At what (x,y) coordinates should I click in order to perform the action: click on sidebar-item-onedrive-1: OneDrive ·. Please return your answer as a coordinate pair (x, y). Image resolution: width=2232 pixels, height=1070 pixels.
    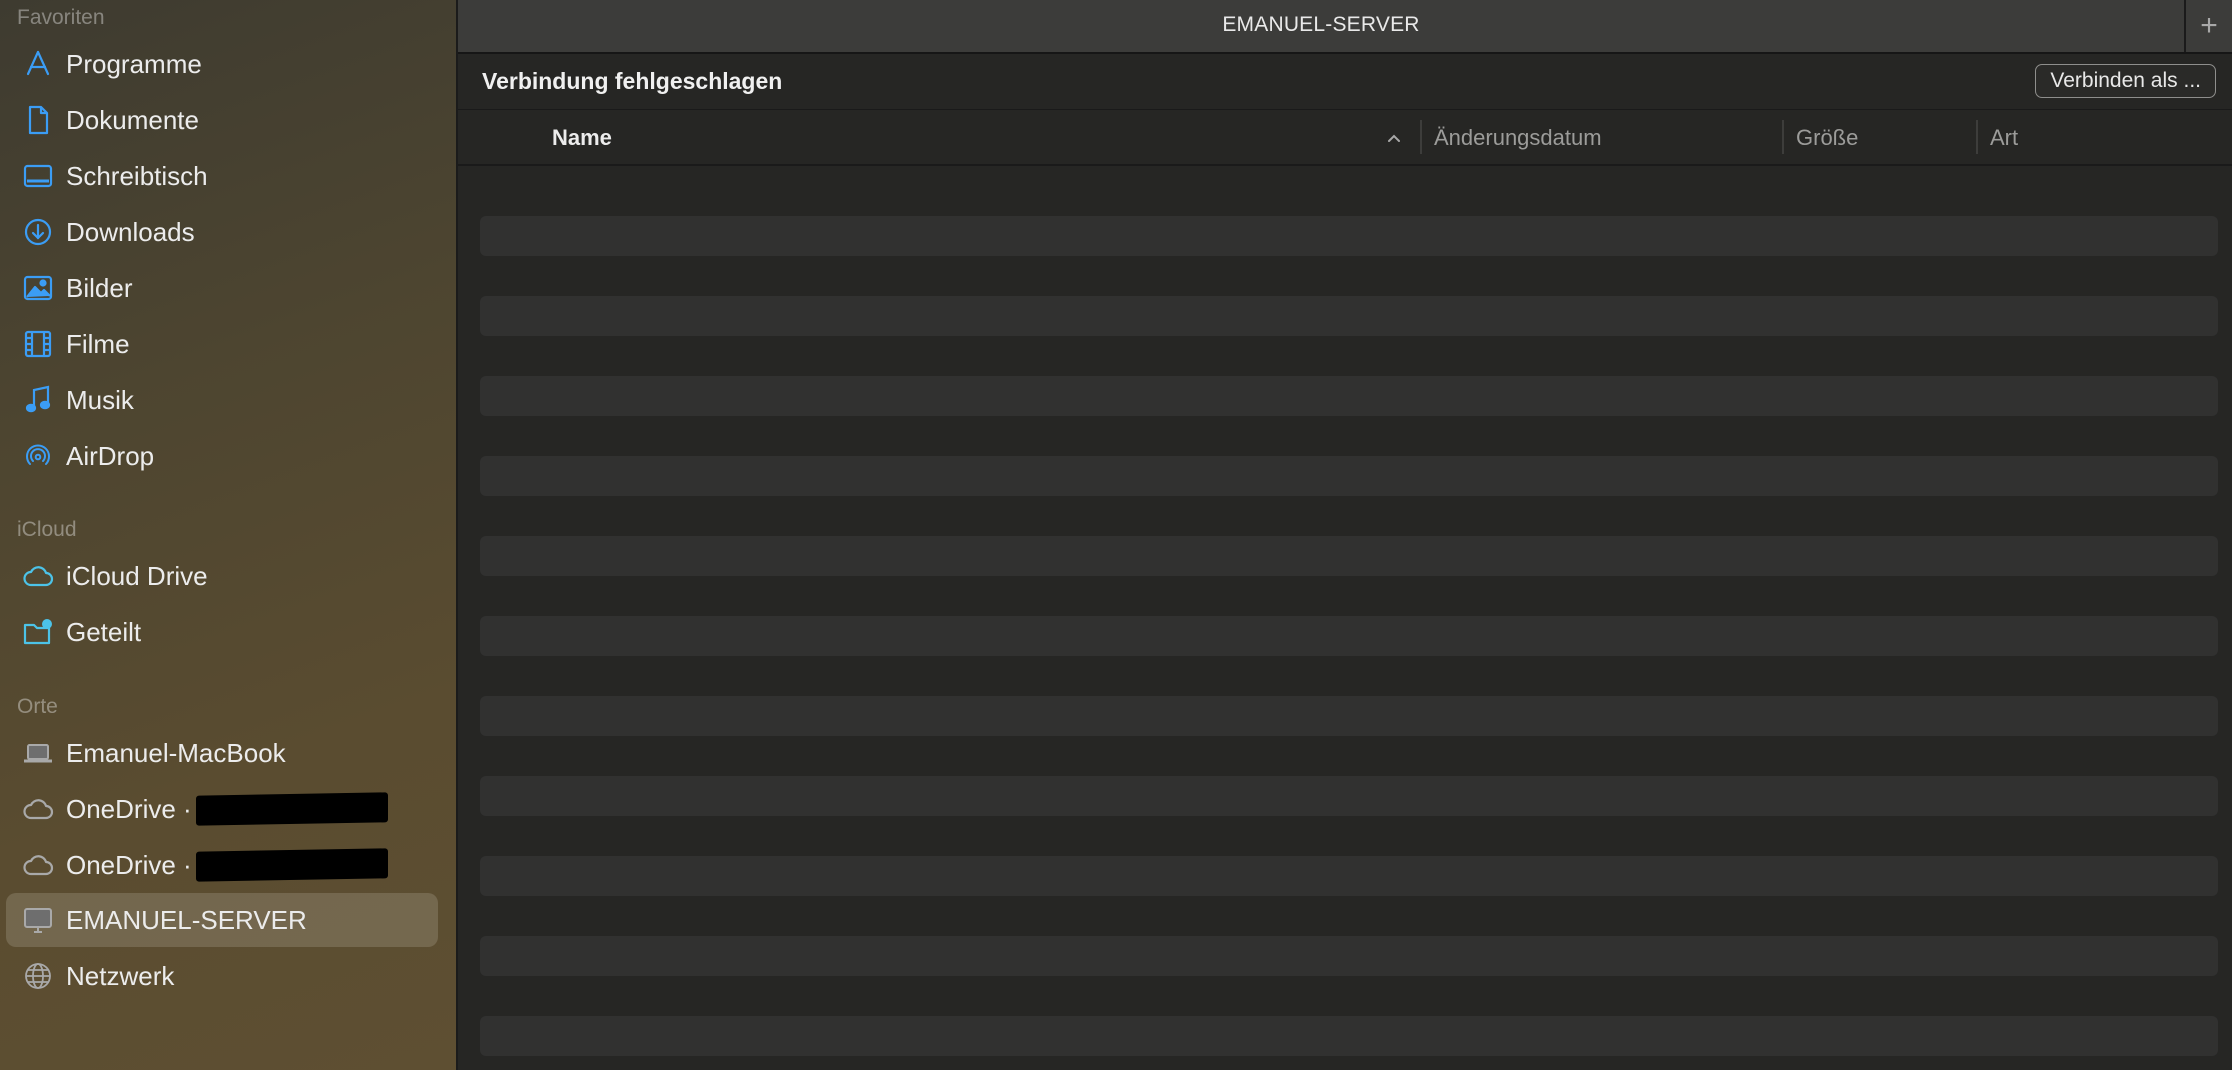
    Looking at the image, I should click on (222, 809).